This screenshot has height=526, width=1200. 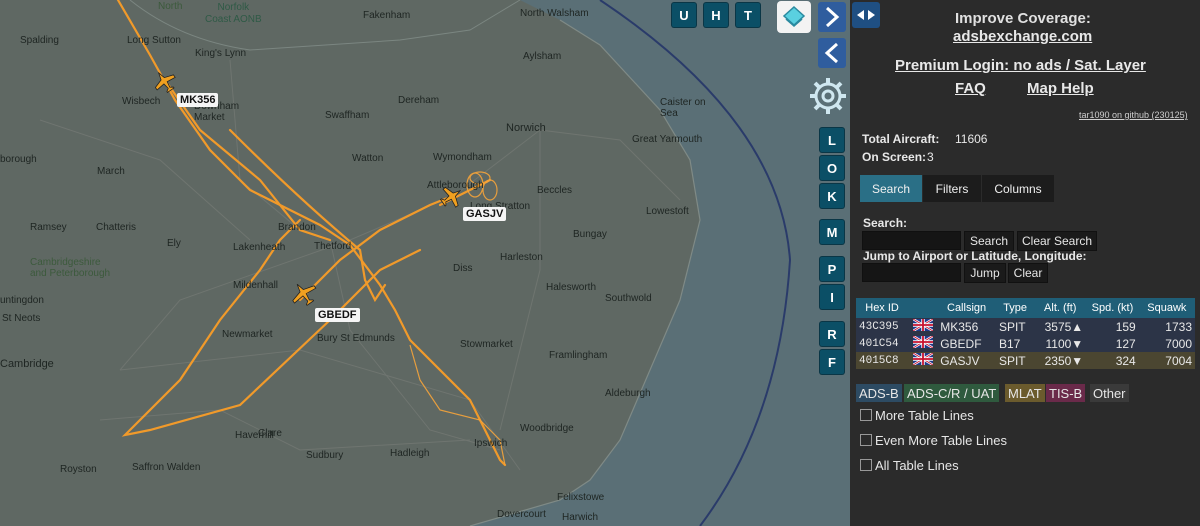 What do you see at coordinates (48, 227) in the screenshot?
I see `town-label: Ramsey` at bounding box center [48, 227].